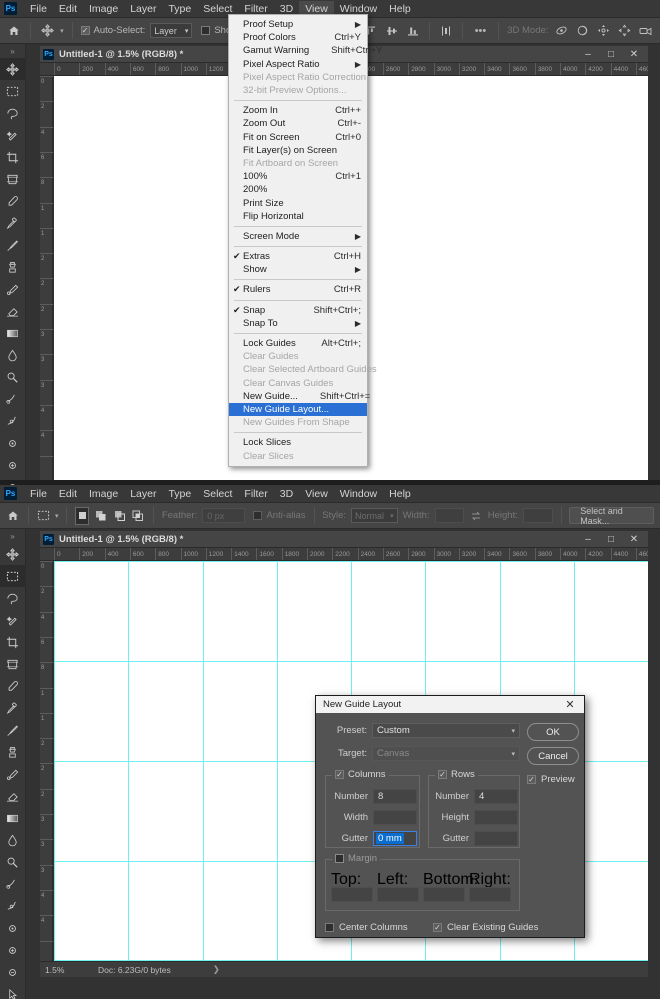 This screenshot has width=660, height=999. I want to click on intersect-selection-icon, so click(138, 516).